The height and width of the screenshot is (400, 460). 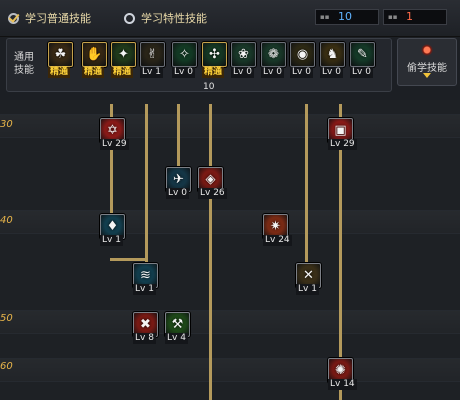 I want to click on skill-glyph-icon: ✖, so click(x=145, y=324).